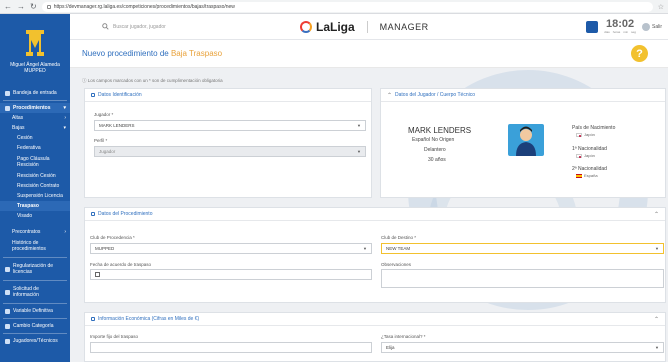  I want to click on players-icon, so click(7, 341).